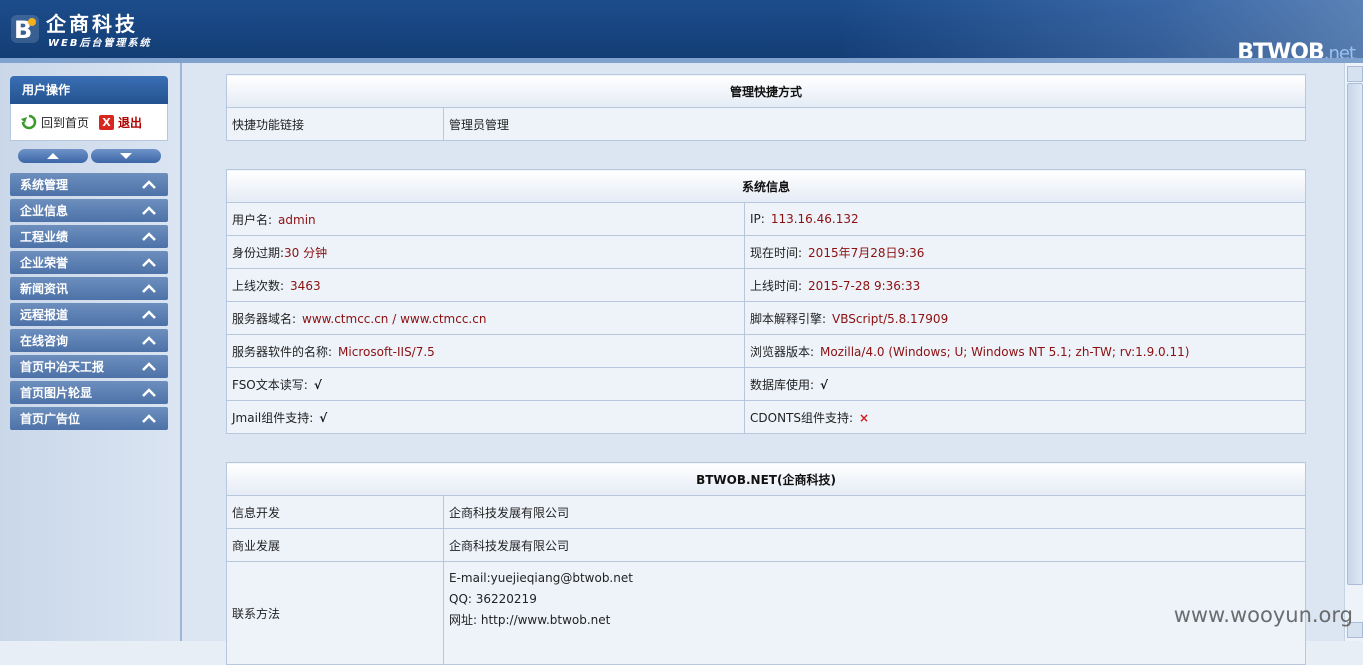  What do you see at coordinates (1025, 219) in the screenshot?
I see `info-cell: IP: 113.16.46.132` at bounding box center [1025, 219].